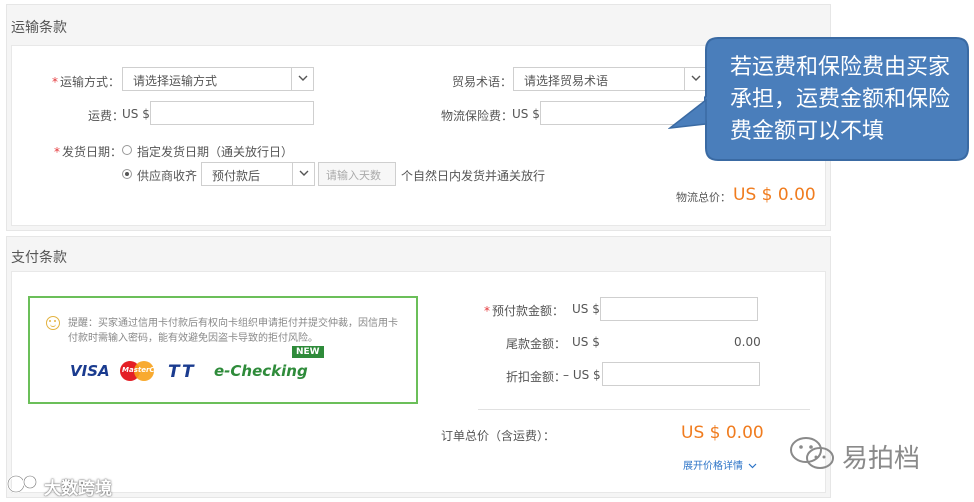 The image size is (974, 502). What do you see at coordinates (53, 323) in the screenshot?
I see `smile-icon` at bounding box center [53, 323].